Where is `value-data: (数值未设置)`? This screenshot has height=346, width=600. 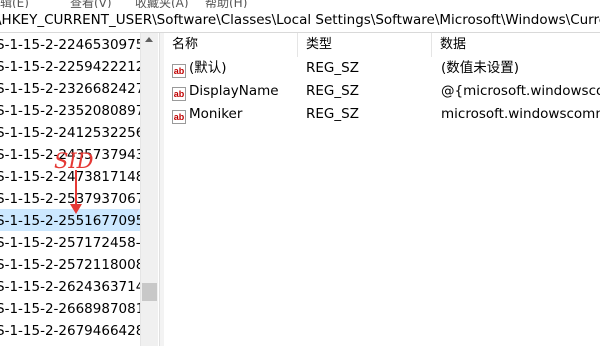 value-data: (数值未设置) is located at coordinates (480, 68).